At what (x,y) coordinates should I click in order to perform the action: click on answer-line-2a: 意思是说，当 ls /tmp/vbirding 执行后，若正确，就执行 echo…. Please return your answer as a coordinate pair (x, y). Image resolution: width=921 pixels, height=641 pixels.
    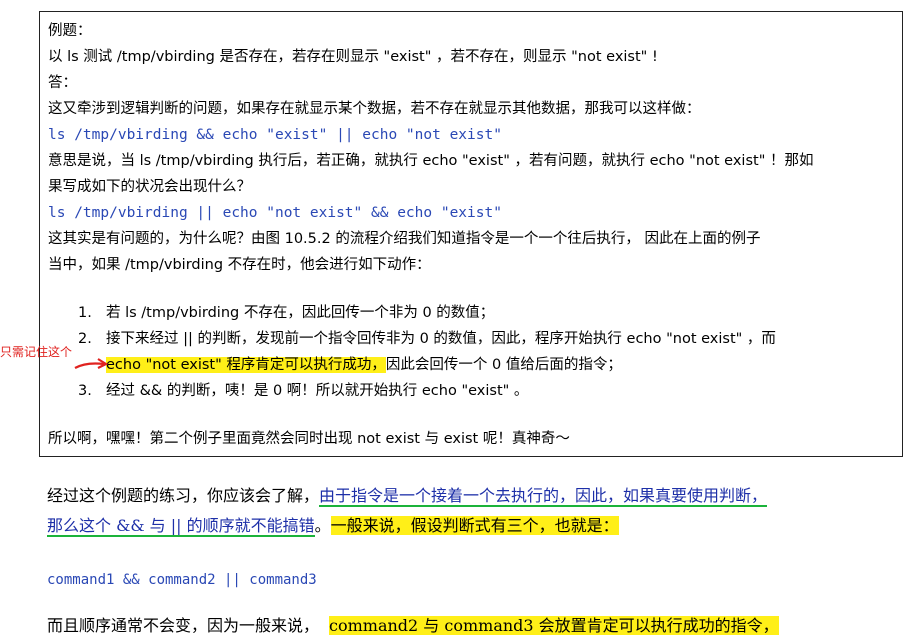
    Looking at the image, I should click on (431, 161).